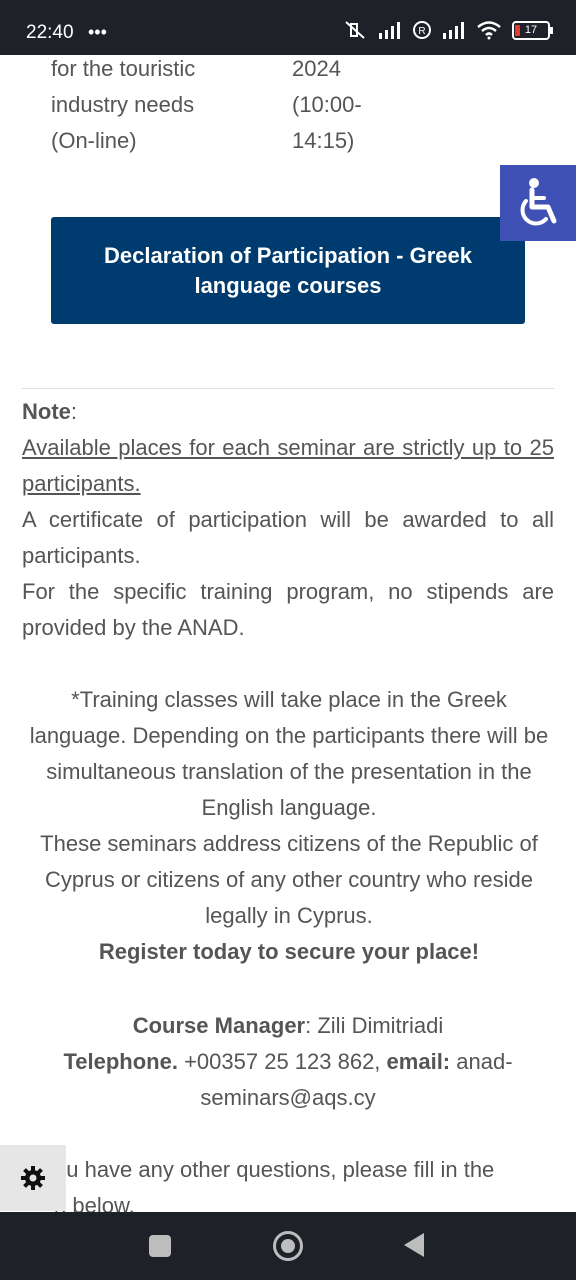 Image resolution: width=576 pixels, height=1280 pixels. Describe the element at coordinates (282, 1061) in the screenshot. I see `telephone-value: +00357 25 123 862,` at that location.